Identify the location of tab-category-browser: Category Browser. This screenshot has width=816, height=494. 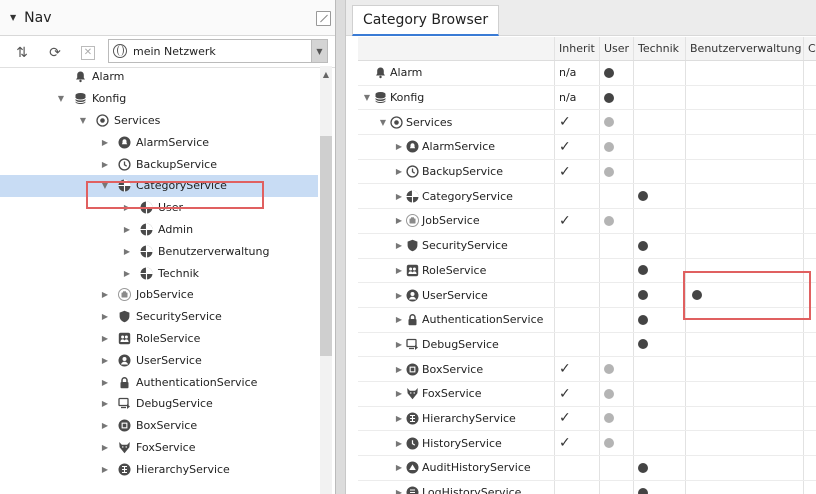
(426, 20).